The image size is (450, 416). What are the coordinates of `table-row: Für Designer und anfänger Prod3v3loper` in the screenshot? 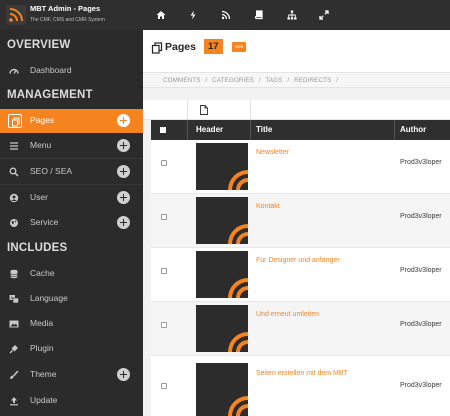 It's located at (300, 275).